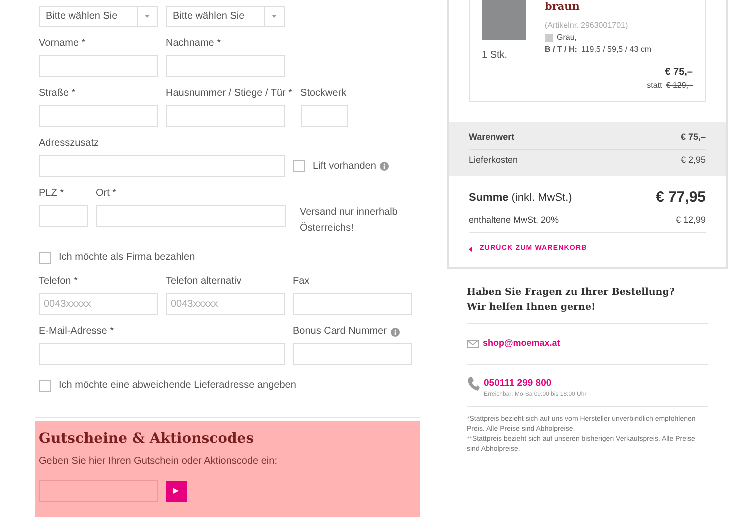  I want to click on field-label: PLZ *, so click(51, 194).